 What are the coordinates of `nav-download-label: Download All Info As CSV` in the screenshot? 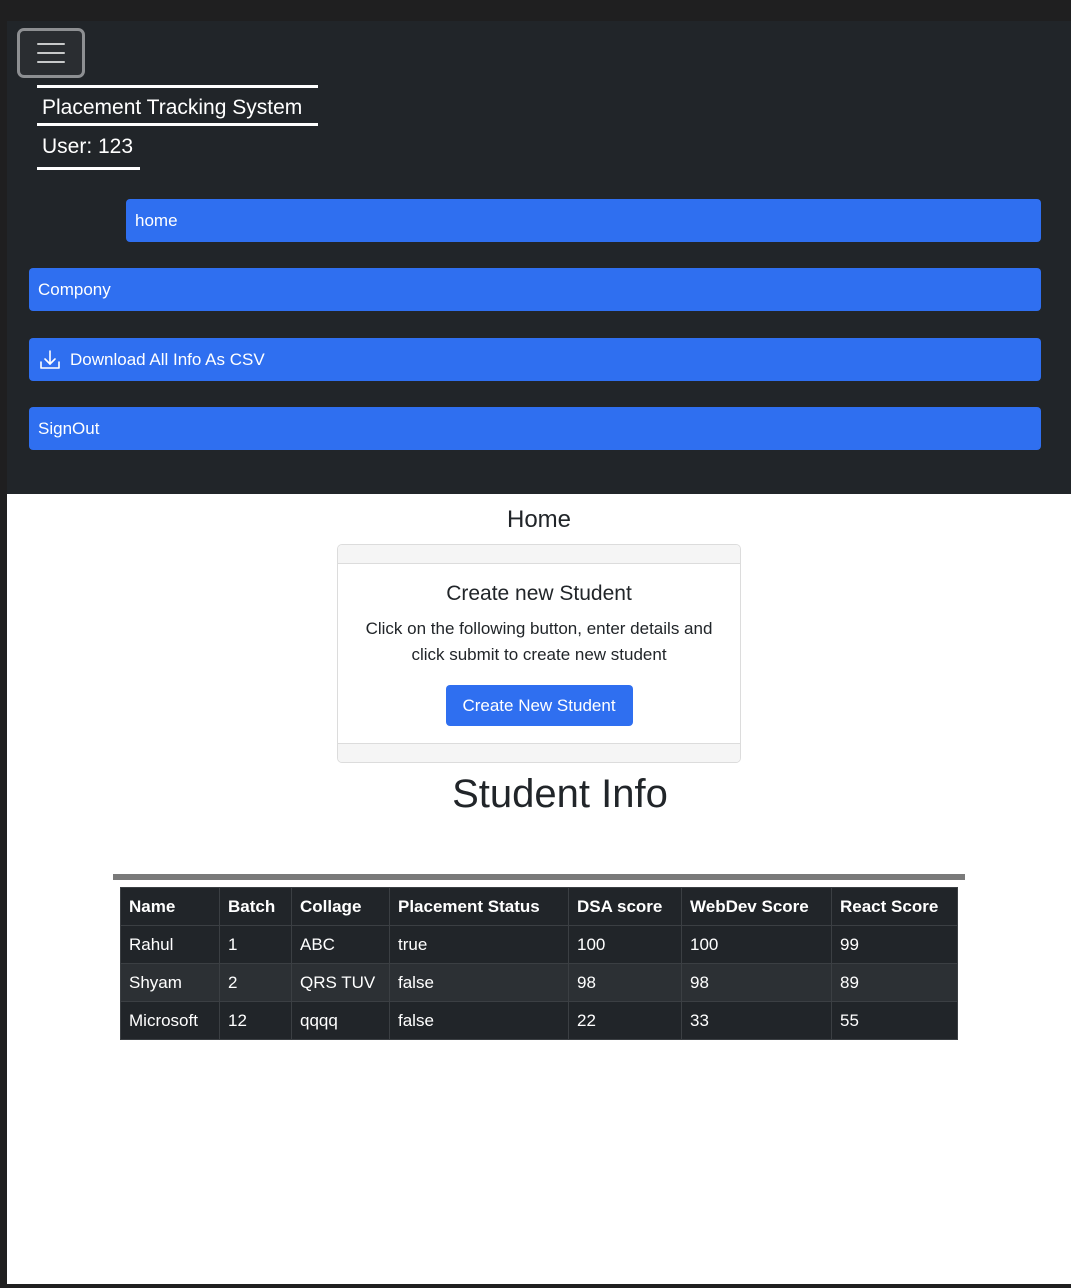 It's located at (167, 359).